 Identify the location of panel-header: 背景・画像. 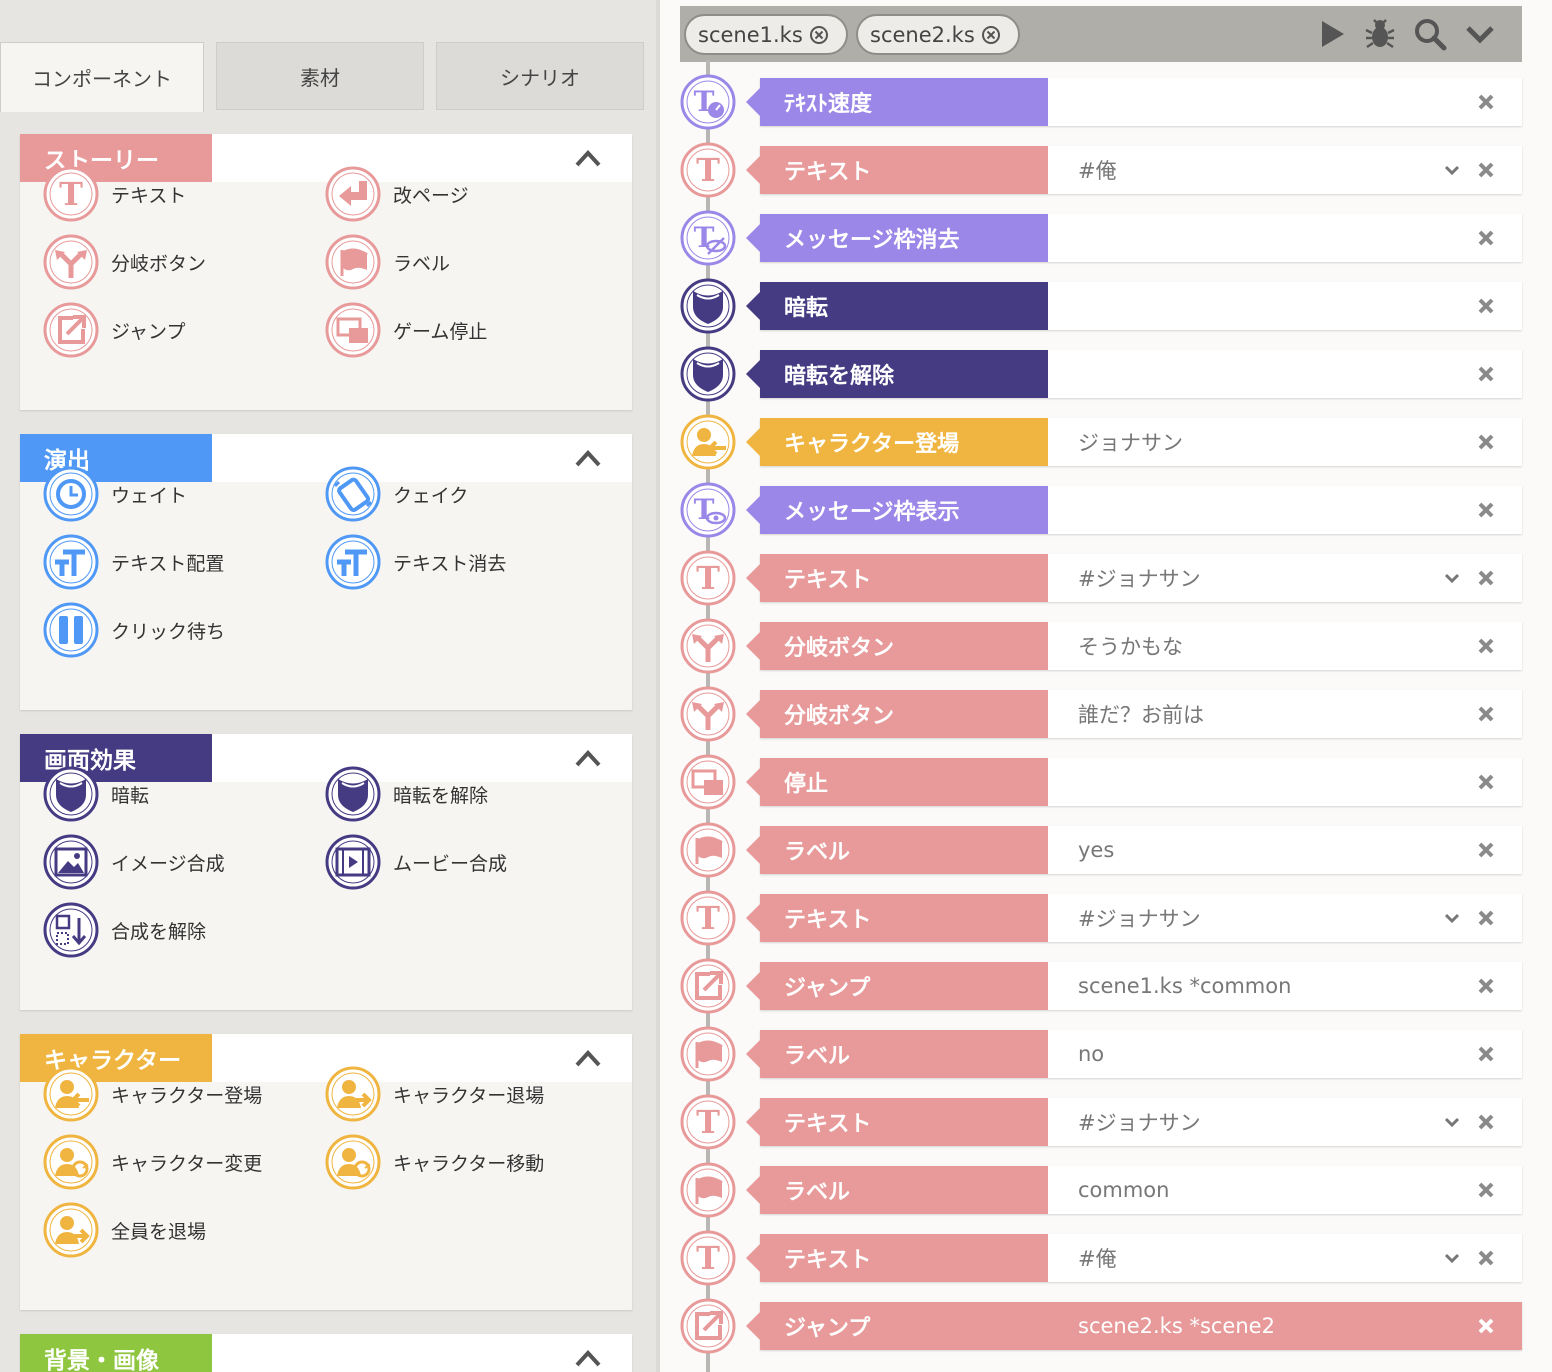
(326, 1353).